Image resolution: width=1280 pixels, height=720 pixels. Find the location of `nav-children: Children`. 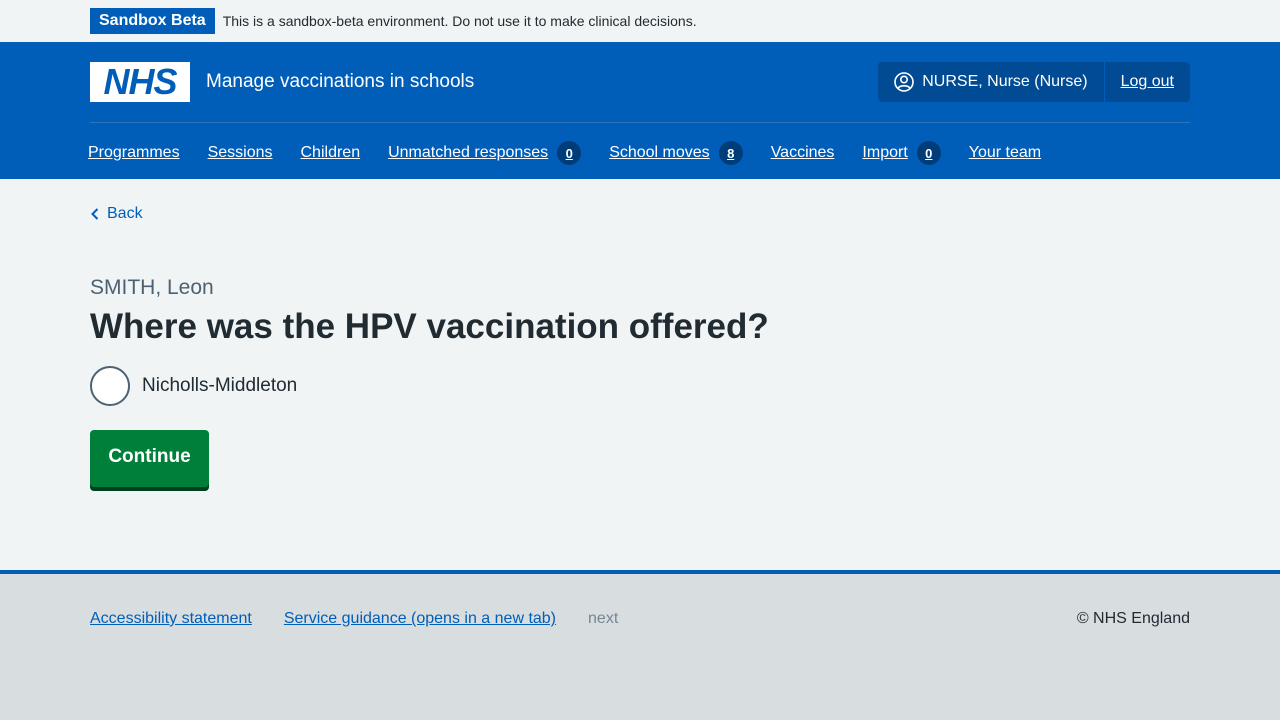

nav-children: Children is located at coordinates (331, 153).